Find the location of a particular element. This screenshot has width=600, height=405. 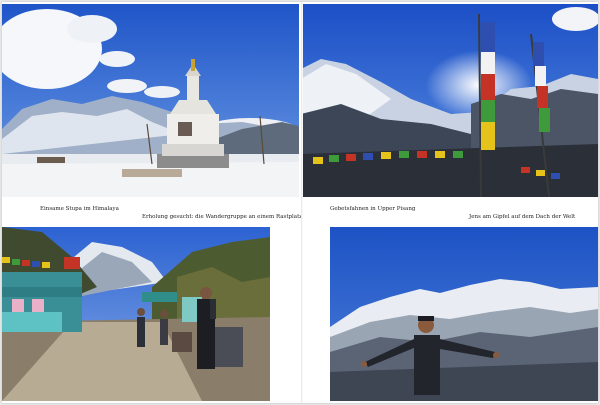

caption-stupa: Einsame Stupa im Himalaya is located at coordinates (79, 209).